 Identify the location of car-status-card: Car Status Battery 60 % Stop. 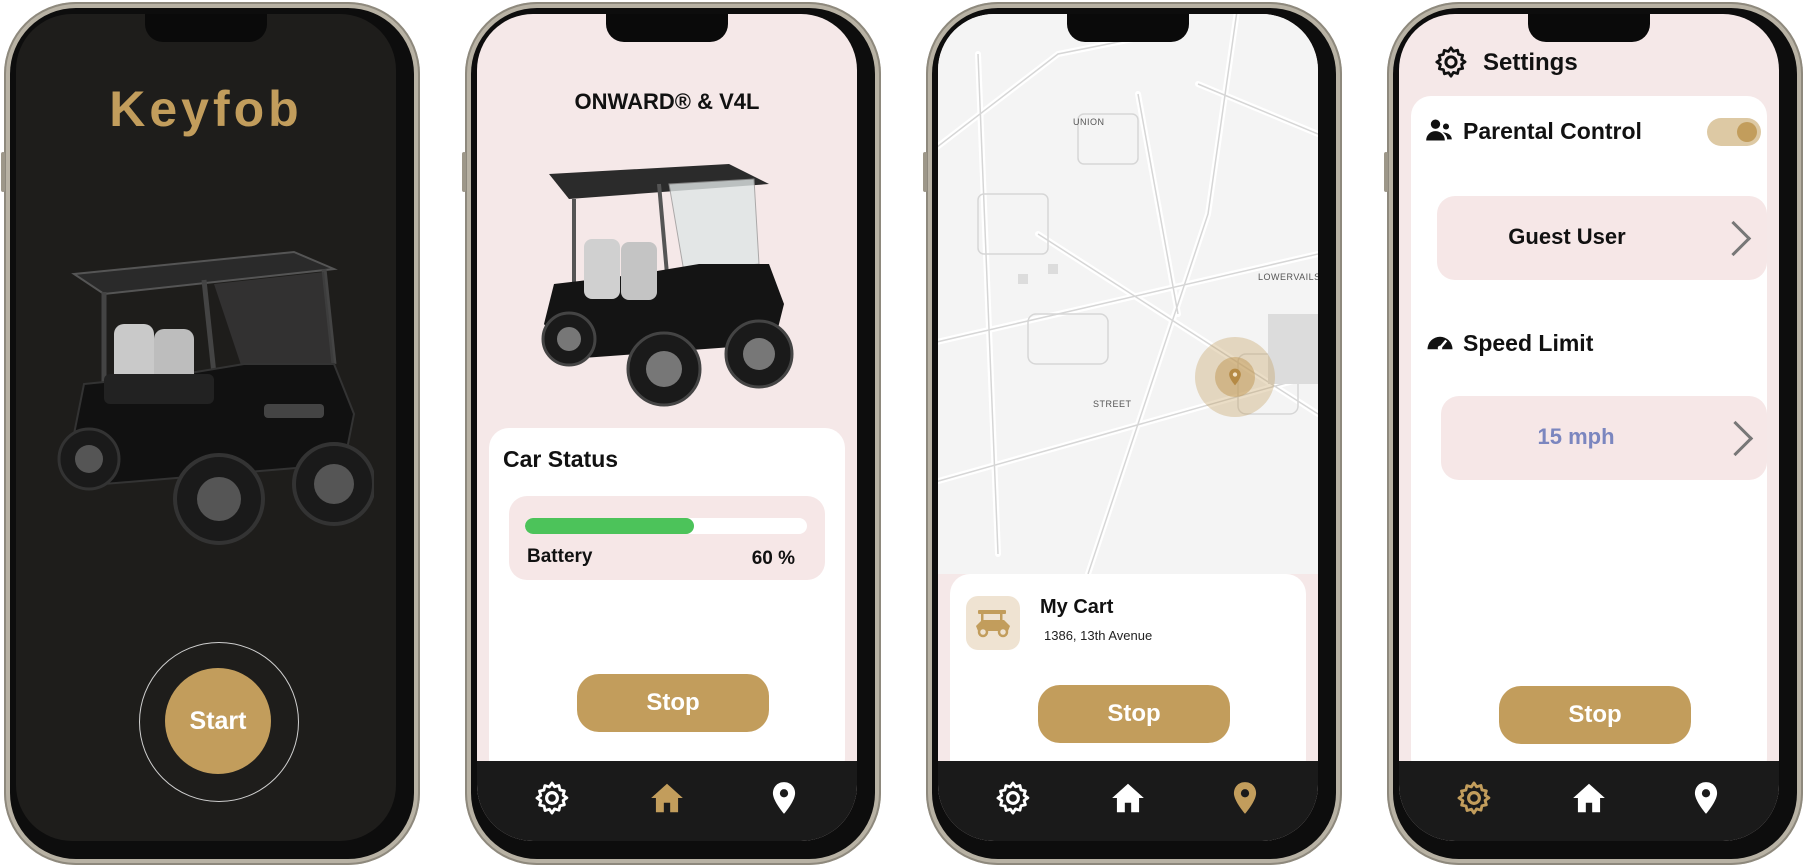
(667, 603).